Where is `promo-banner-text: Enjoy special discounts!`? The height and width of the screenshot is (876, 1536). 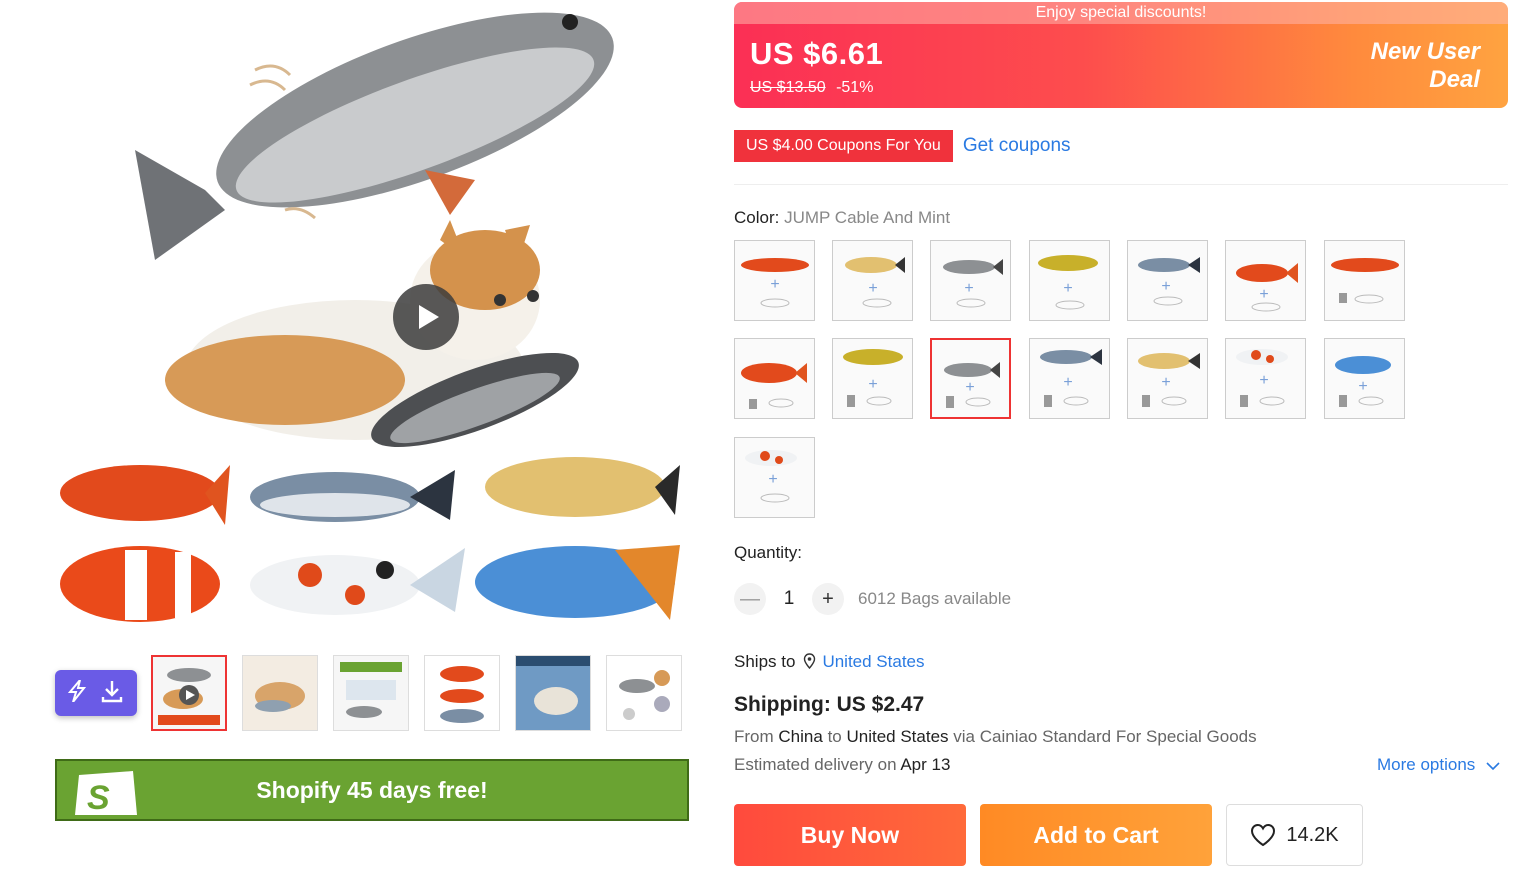
promo-banner-text: Enjoy special discounts! is located at coordinates (1121, 13).